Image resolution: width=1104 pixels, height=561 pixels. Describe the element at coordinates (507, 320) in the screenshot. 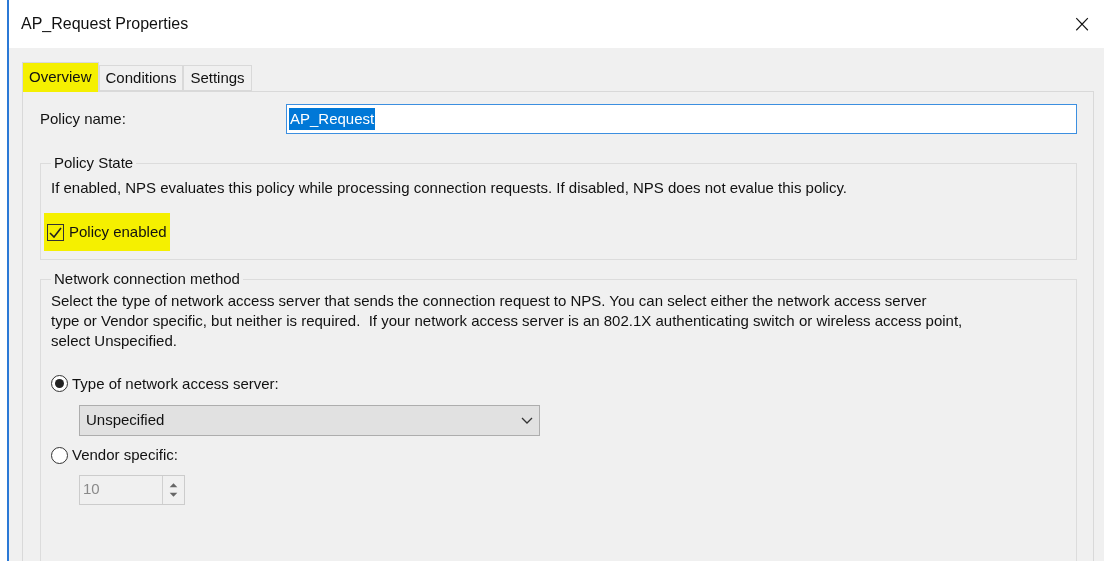

I see `description-text: Select the type of network access server that sends the connection request to NPS. You can select either the network access server type or Vendor specific, but neither is required. If your network access server is an 802.1X authenticating switch or wireless access point, select Unspecified.` at that location.